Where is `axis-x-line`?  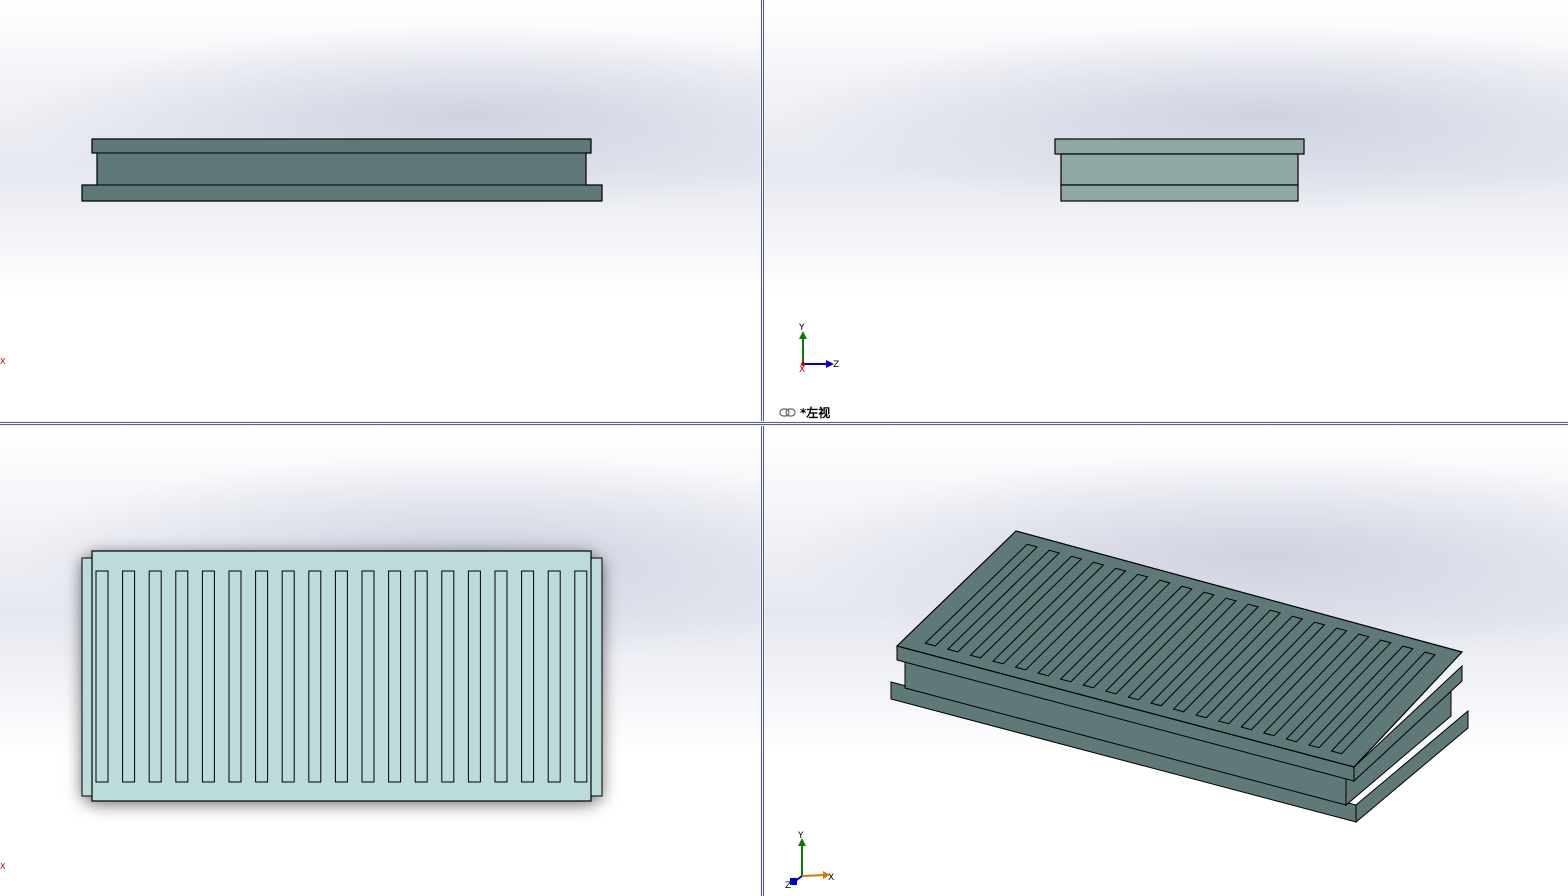
axis-x-line is located at coordinates (813, 875).